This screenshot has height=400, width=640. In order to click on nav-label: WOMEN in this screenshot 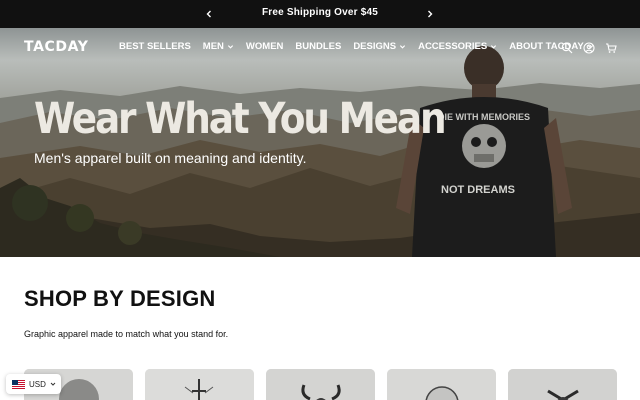, I will do `click(264, 46)`.